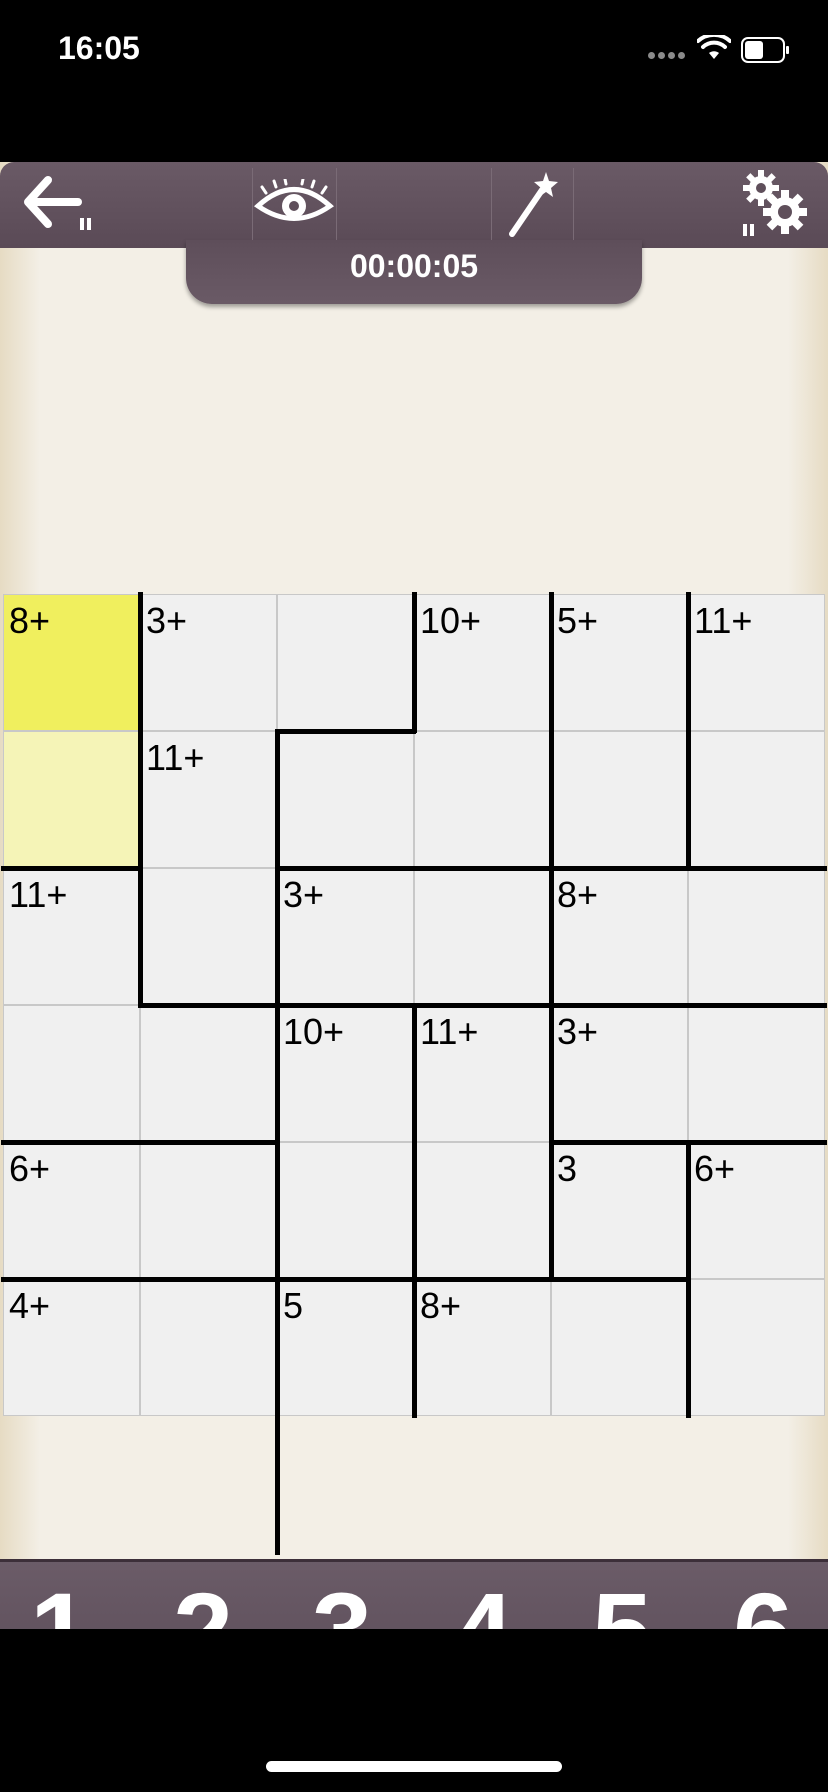 This screenshot has width=828, height=1792. I want to click on gear-icon, so click(775, 203).